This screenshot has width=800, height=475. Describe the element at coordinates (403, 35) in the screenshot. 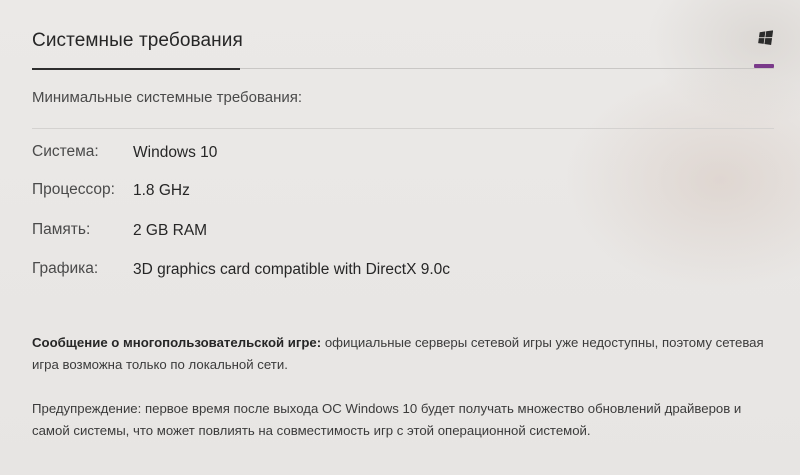

I see `section-header: Системные требования` at that location.